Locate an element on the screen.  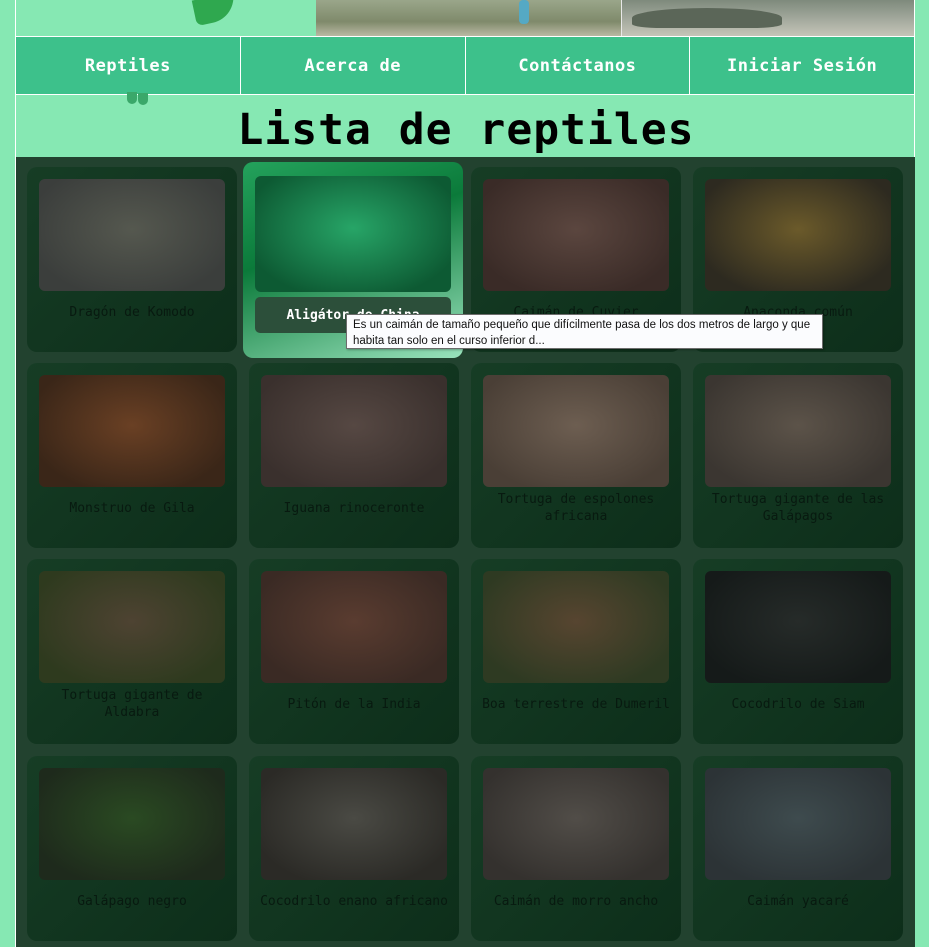
reptile-card: Cocodrilo de Siam is located at coordinates (798, 651).